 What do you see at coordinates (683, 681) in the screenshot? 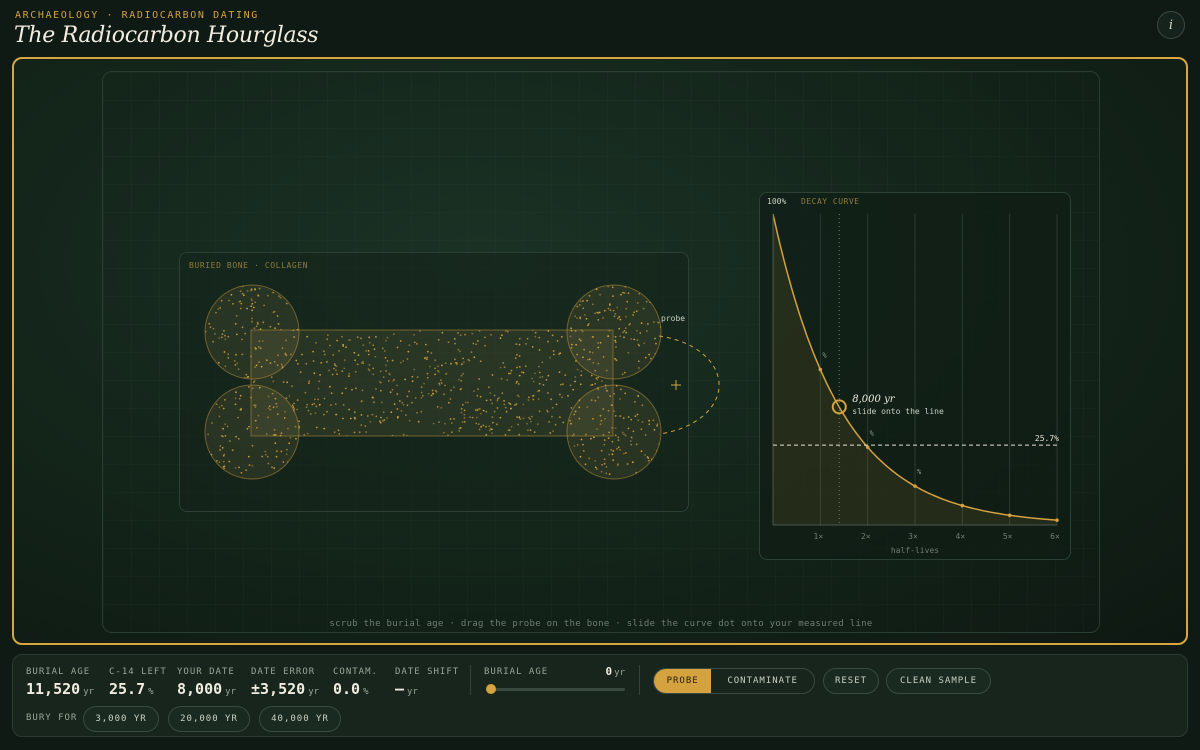
I see `mode-probe-button: PROBE` at bounding box center [683, 681].